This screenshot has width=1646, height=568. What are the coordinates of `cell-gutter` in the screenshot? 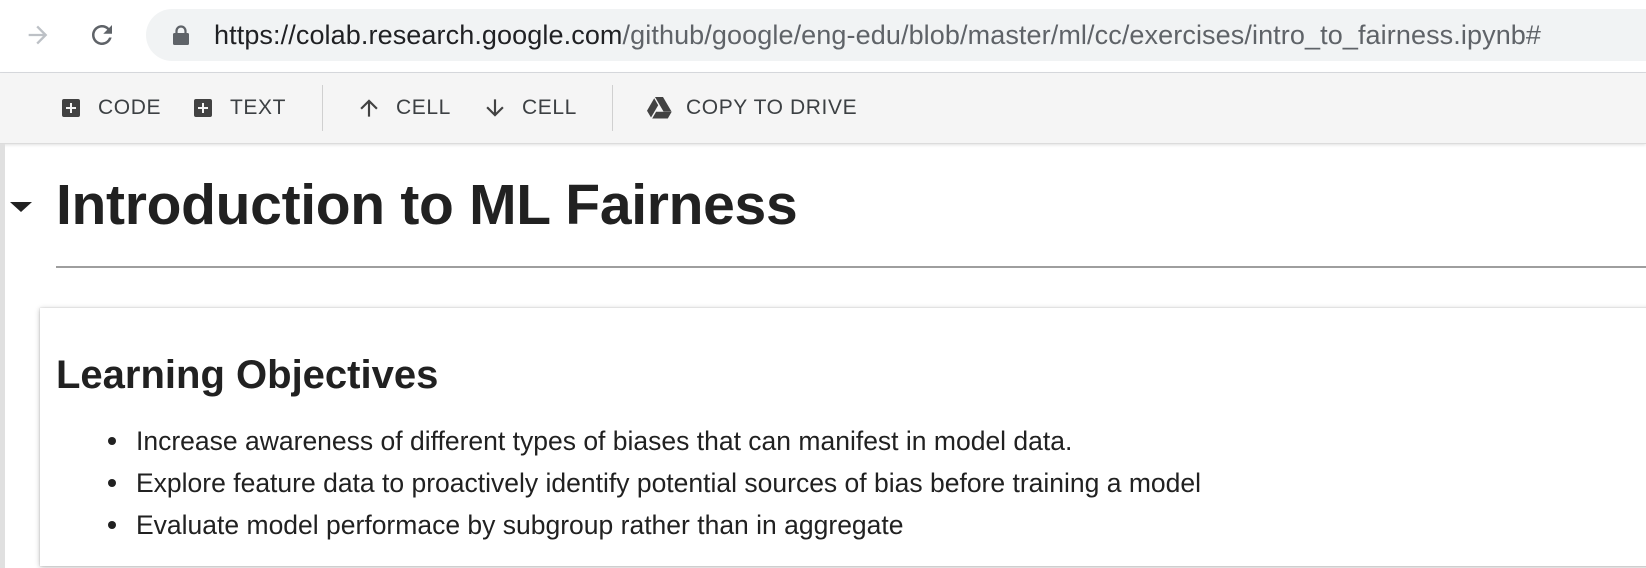 It's located at (2, 356).